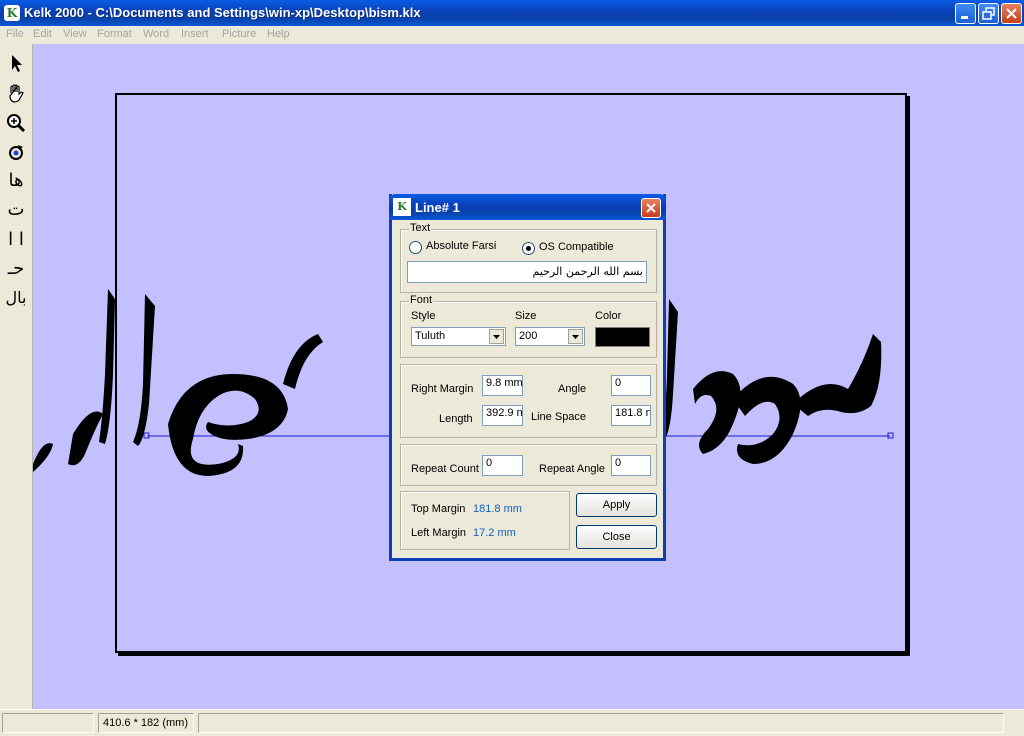 The width and height of the screenshot is (1024, 736). Describe the element at coordinates (195, 34) in the screenshot. I see `menu-insert: Insert` at that location.